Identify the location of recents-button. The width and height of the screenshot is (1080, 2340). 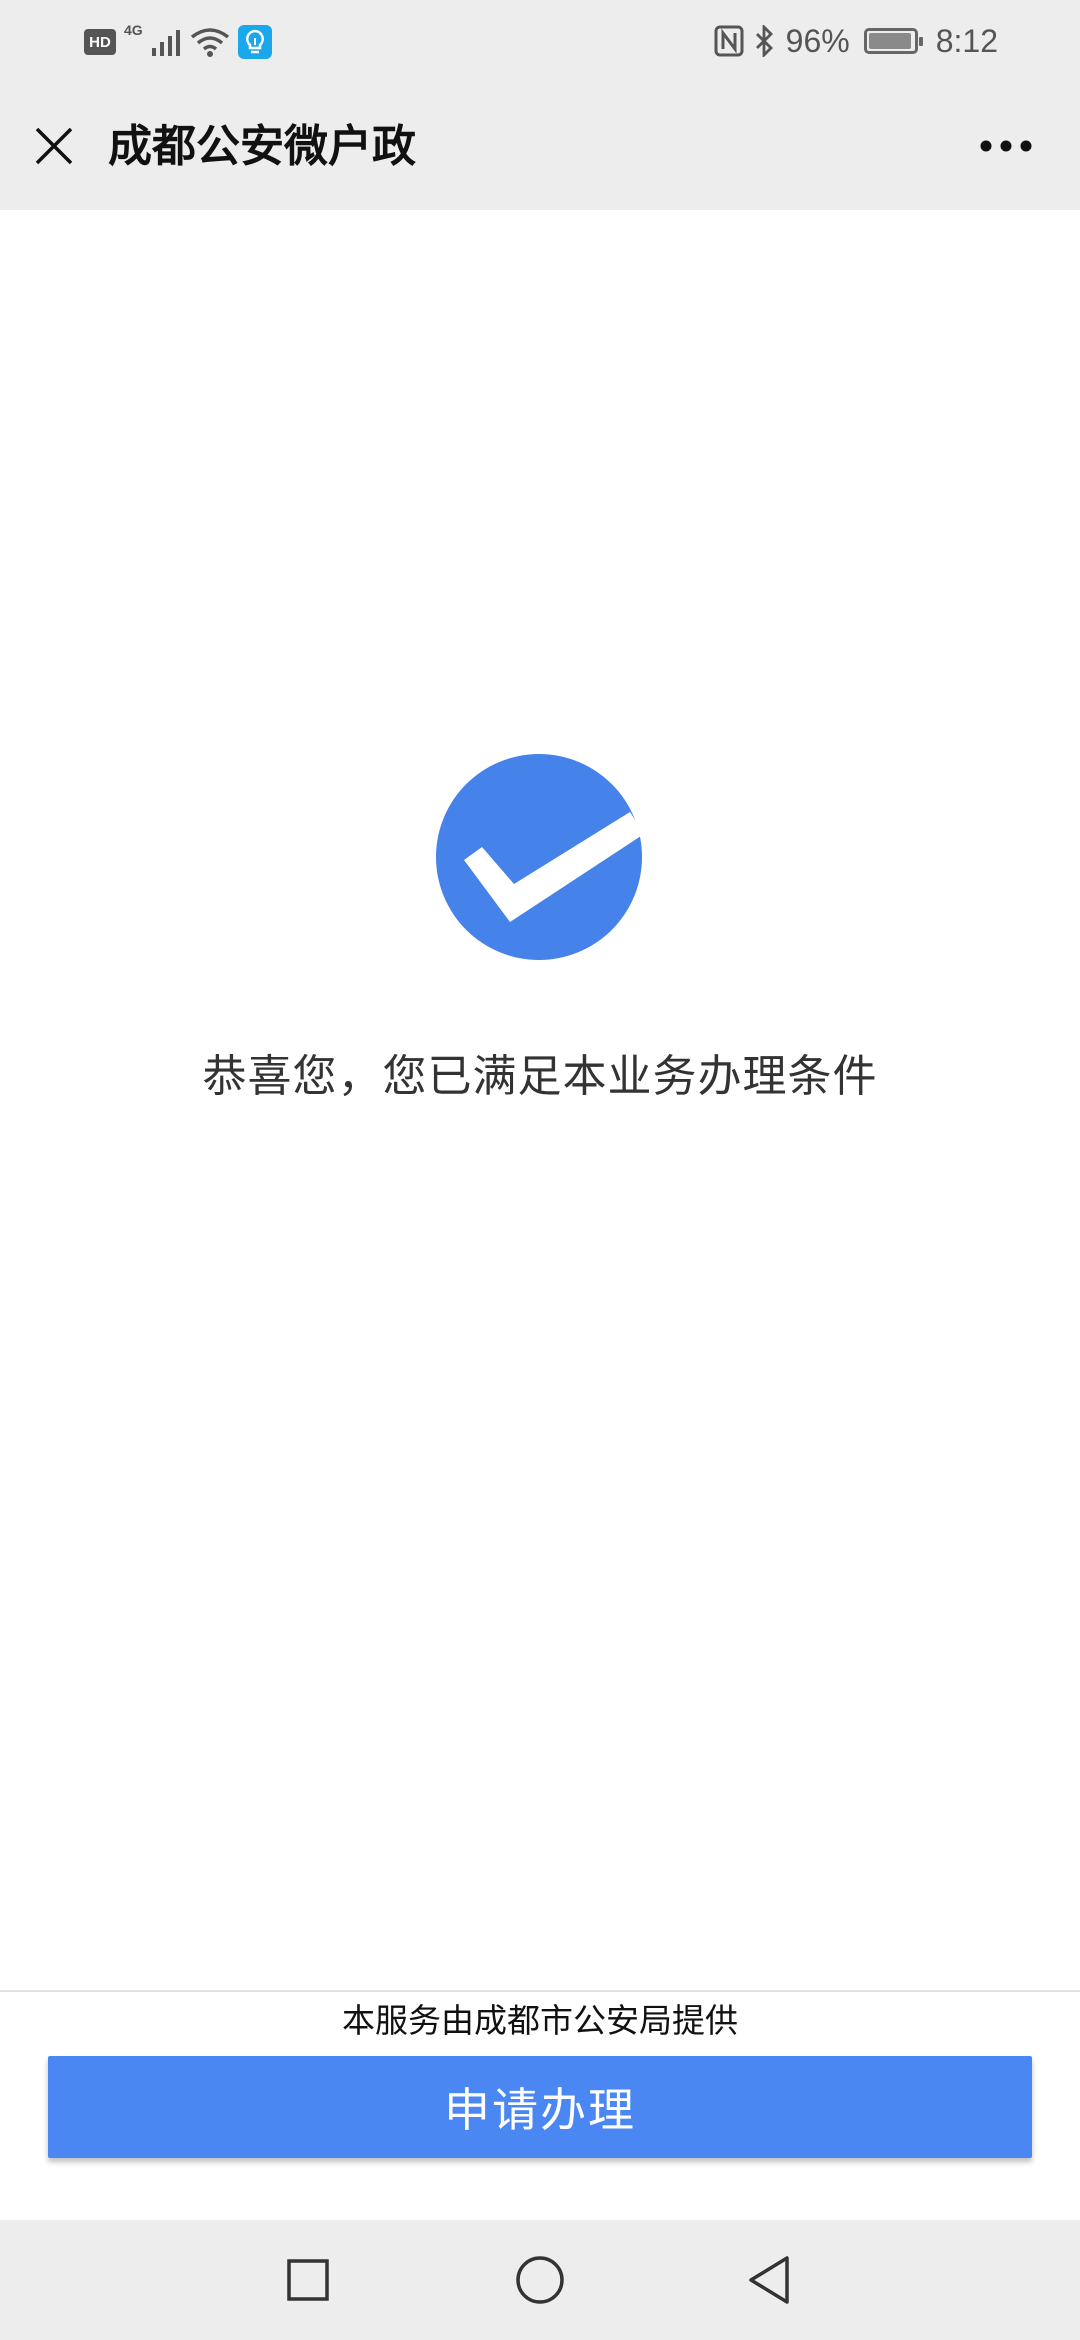
(308, 2280).